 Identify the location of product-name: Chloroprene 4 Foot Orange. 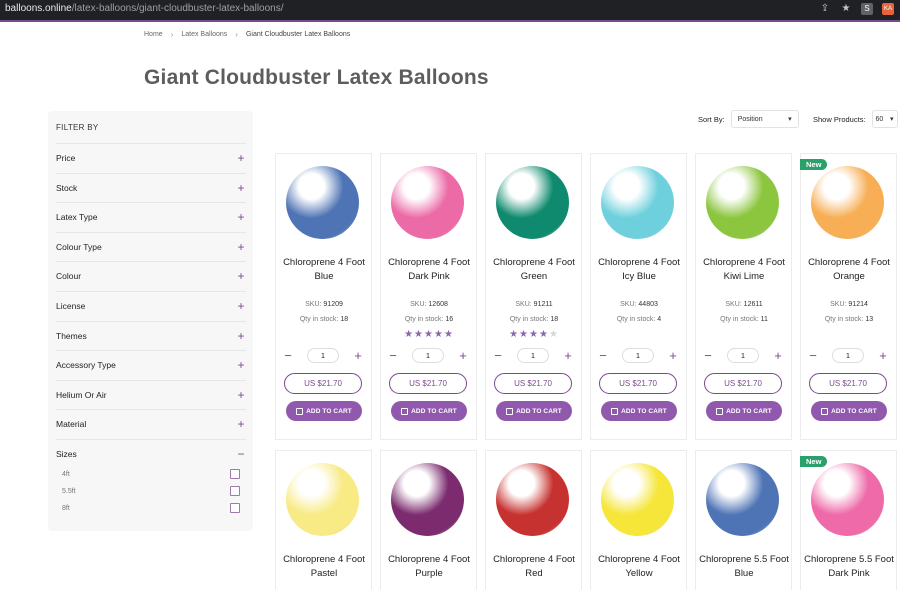
(849, 270).